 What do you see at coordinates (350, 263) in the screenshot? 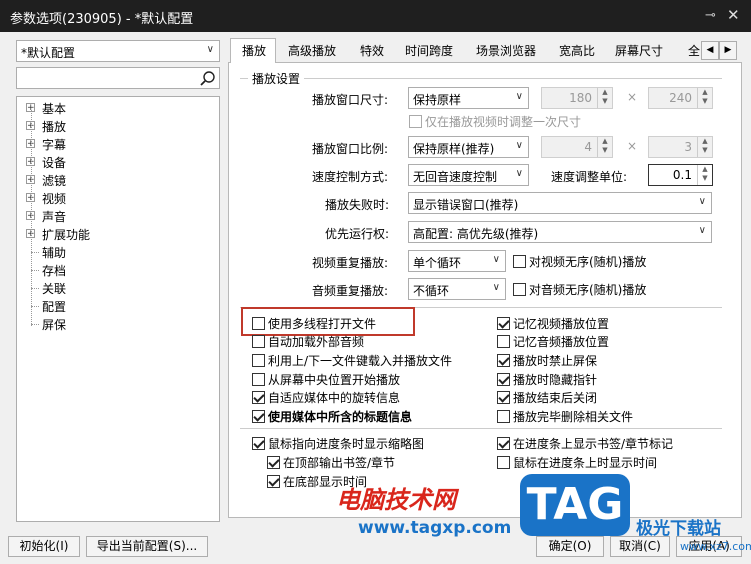
I see `video-repeat-label: 视频重复播放:` at bounding box center [350, 263].